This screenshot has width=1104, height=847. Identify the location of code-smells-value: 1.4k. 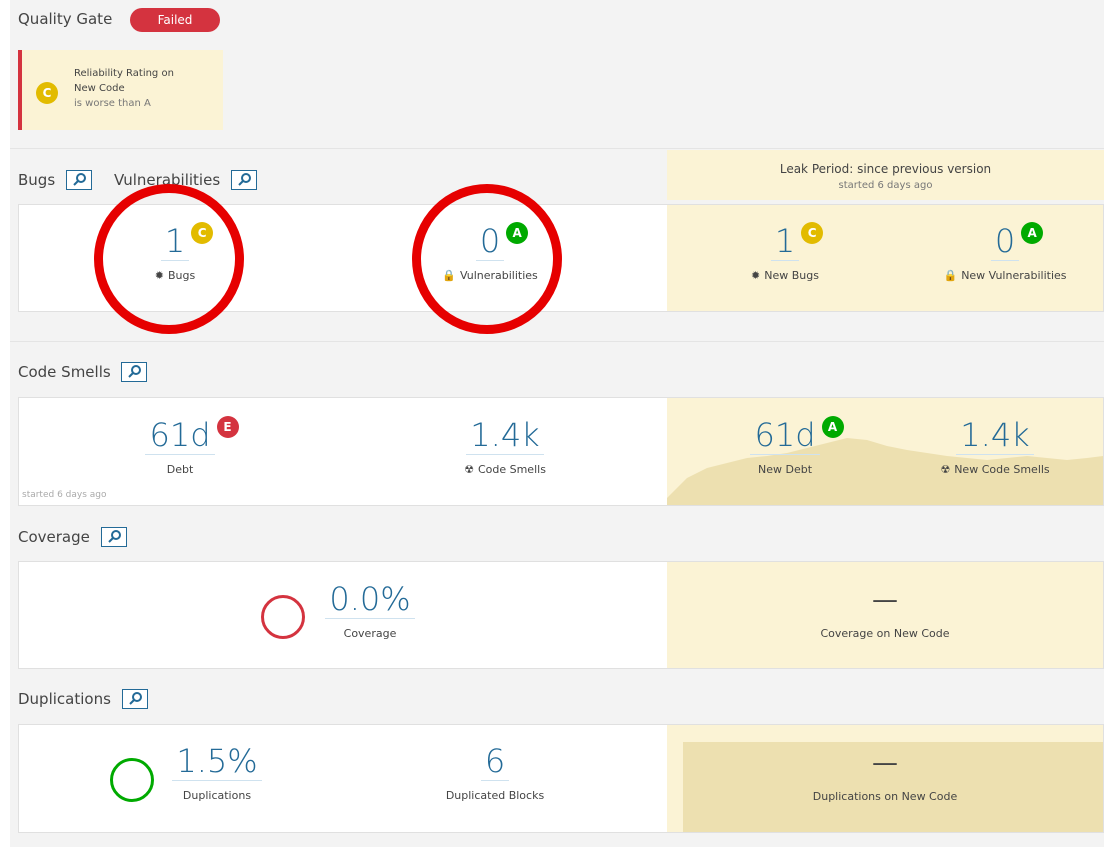
(505, 435).